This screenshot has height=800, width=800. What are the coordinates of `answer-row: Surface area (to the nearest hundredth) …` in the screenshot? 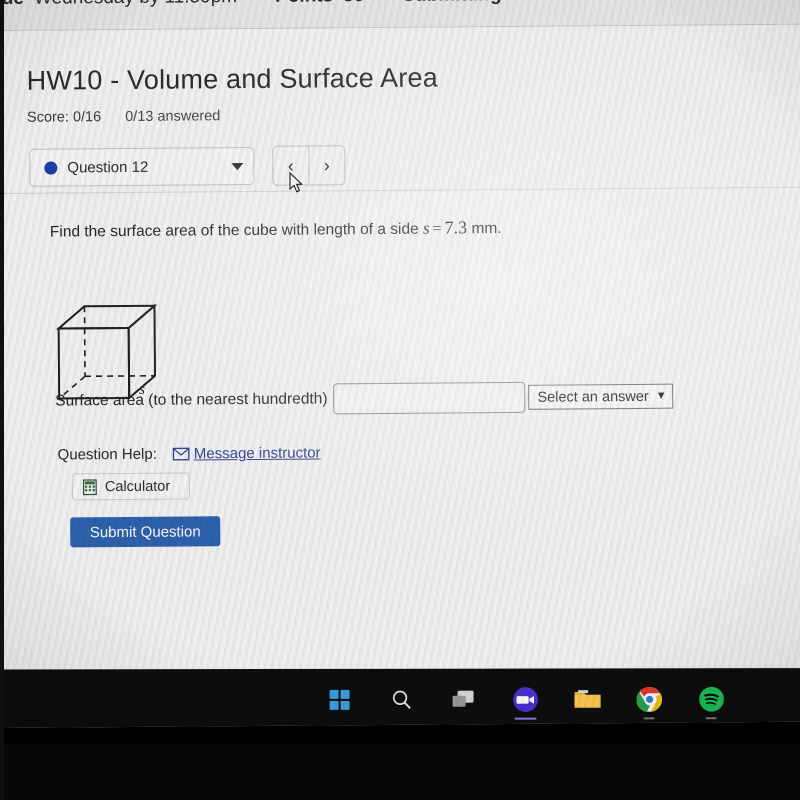 It's located at (364, 399).